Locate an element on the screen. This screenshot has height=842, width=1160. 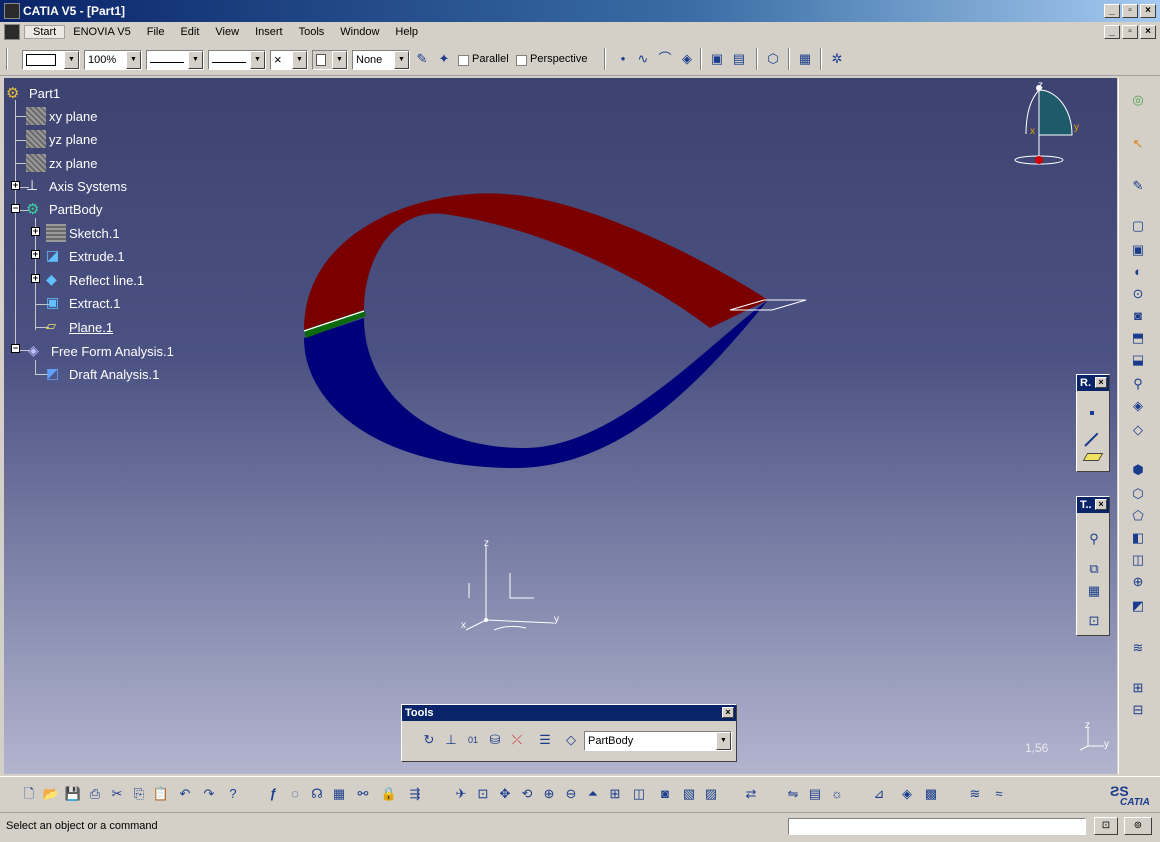
scale-icon: ⊡ is located at coordinates (1094, 622).